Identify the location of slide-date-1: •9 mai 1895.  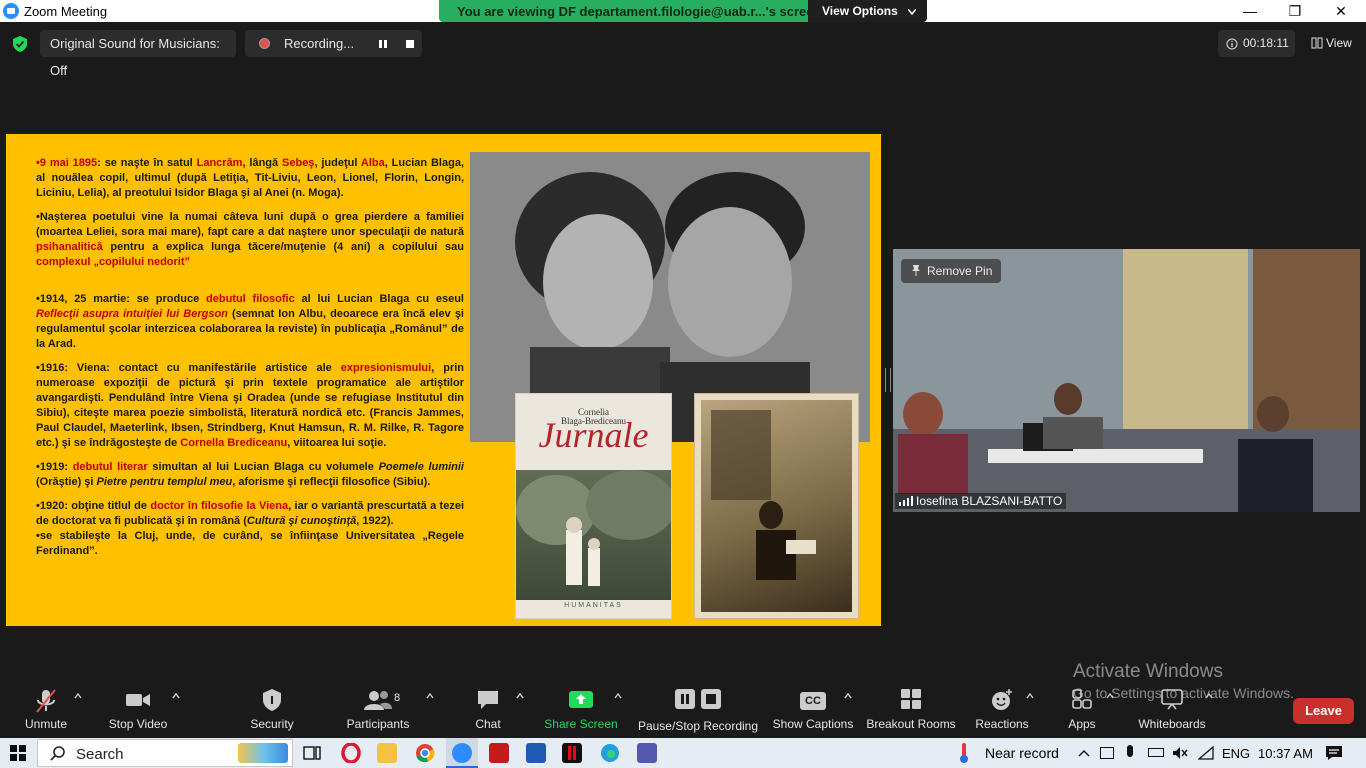
(67, 163).